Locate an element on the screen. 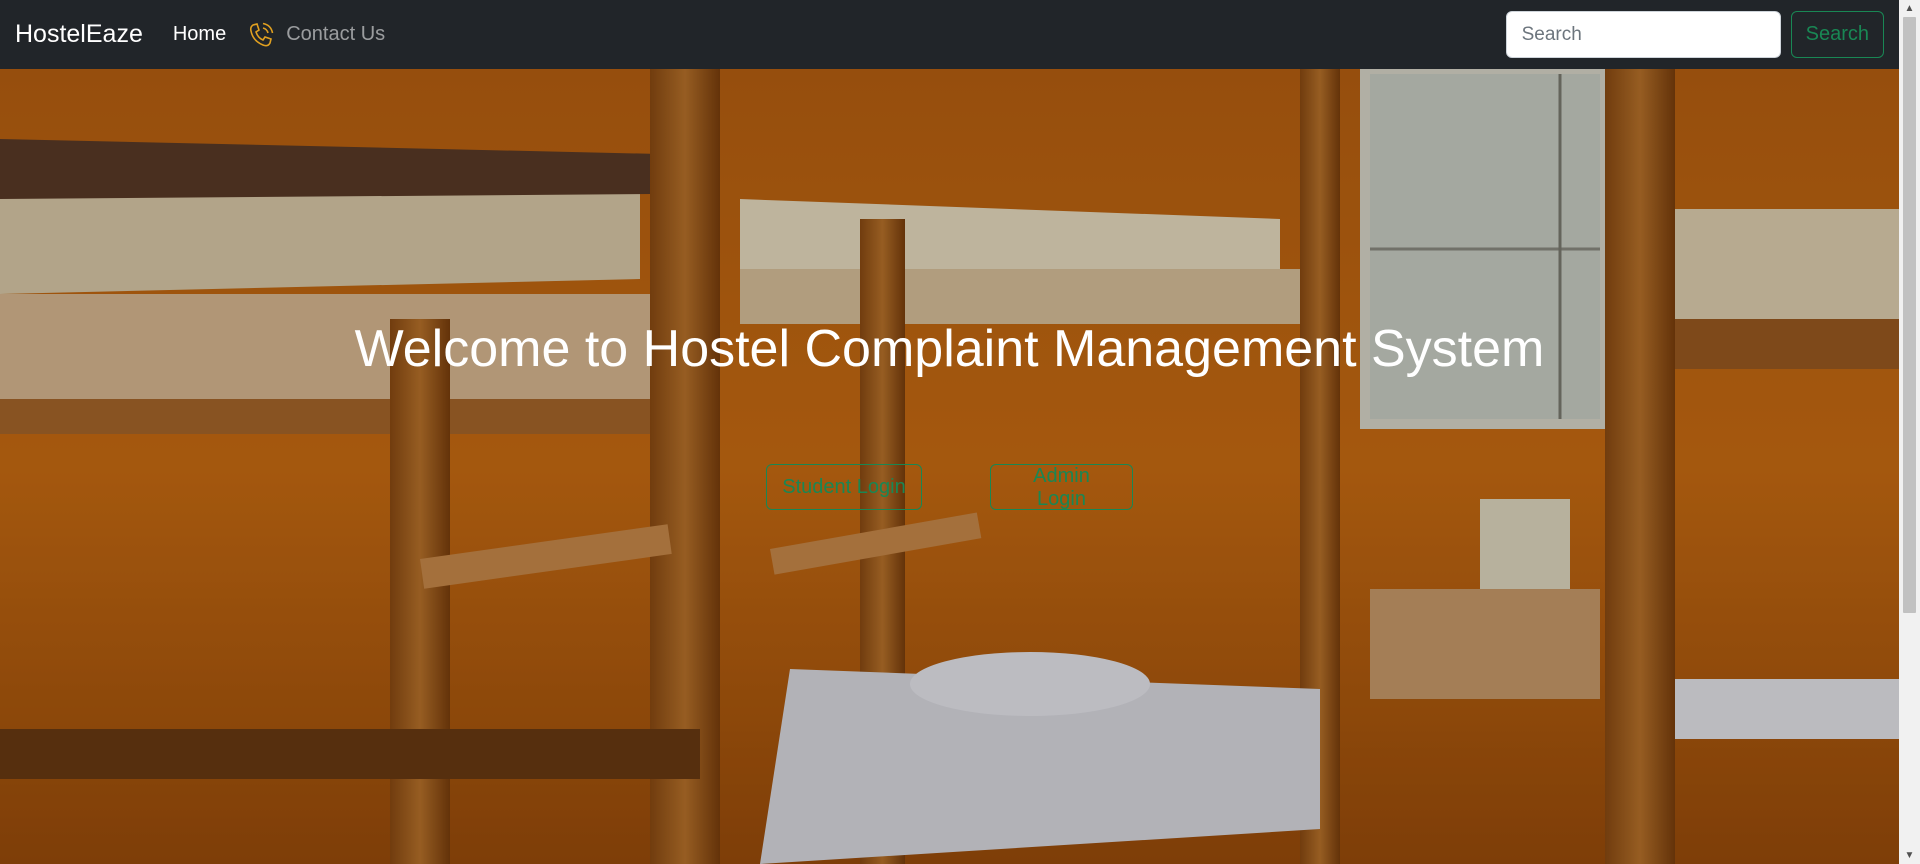  nav-link-home: Home is located at coordinates (199, 34).